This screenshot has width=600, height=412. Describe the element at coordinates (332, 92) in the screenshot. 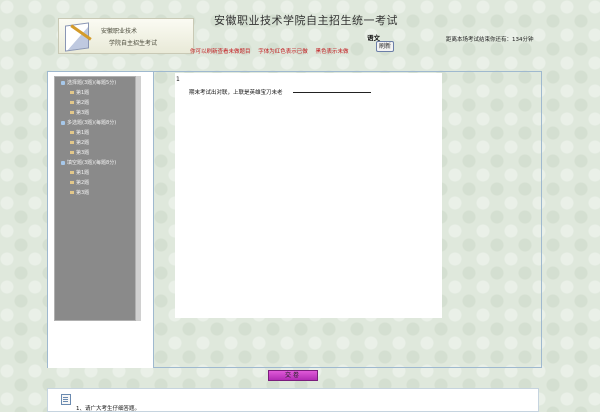

I see `answer-blank` at that location.